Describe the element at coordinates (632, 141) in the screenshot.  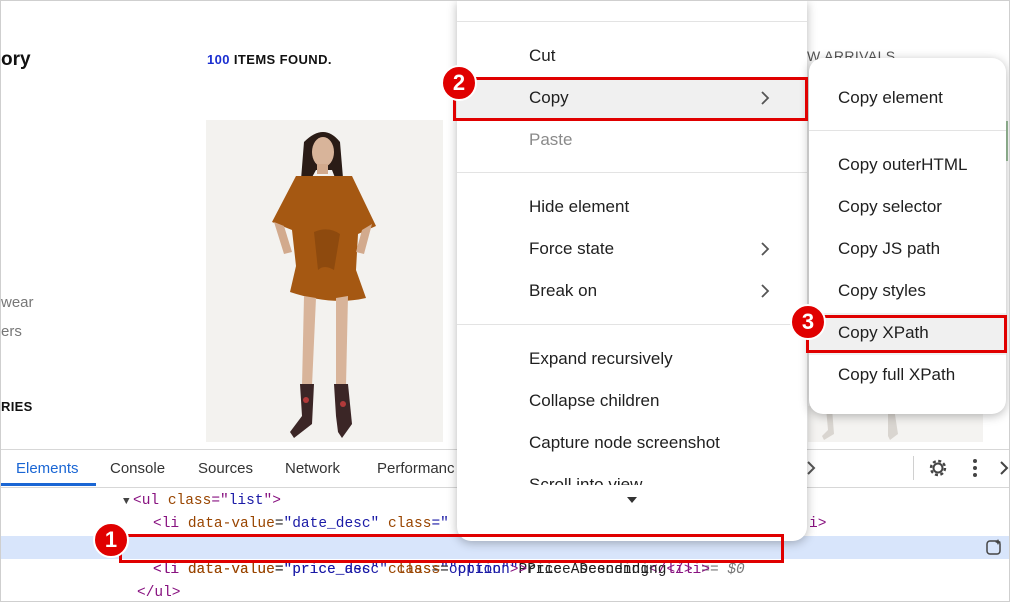
I see `menu-item-paste: Paste` at that location.